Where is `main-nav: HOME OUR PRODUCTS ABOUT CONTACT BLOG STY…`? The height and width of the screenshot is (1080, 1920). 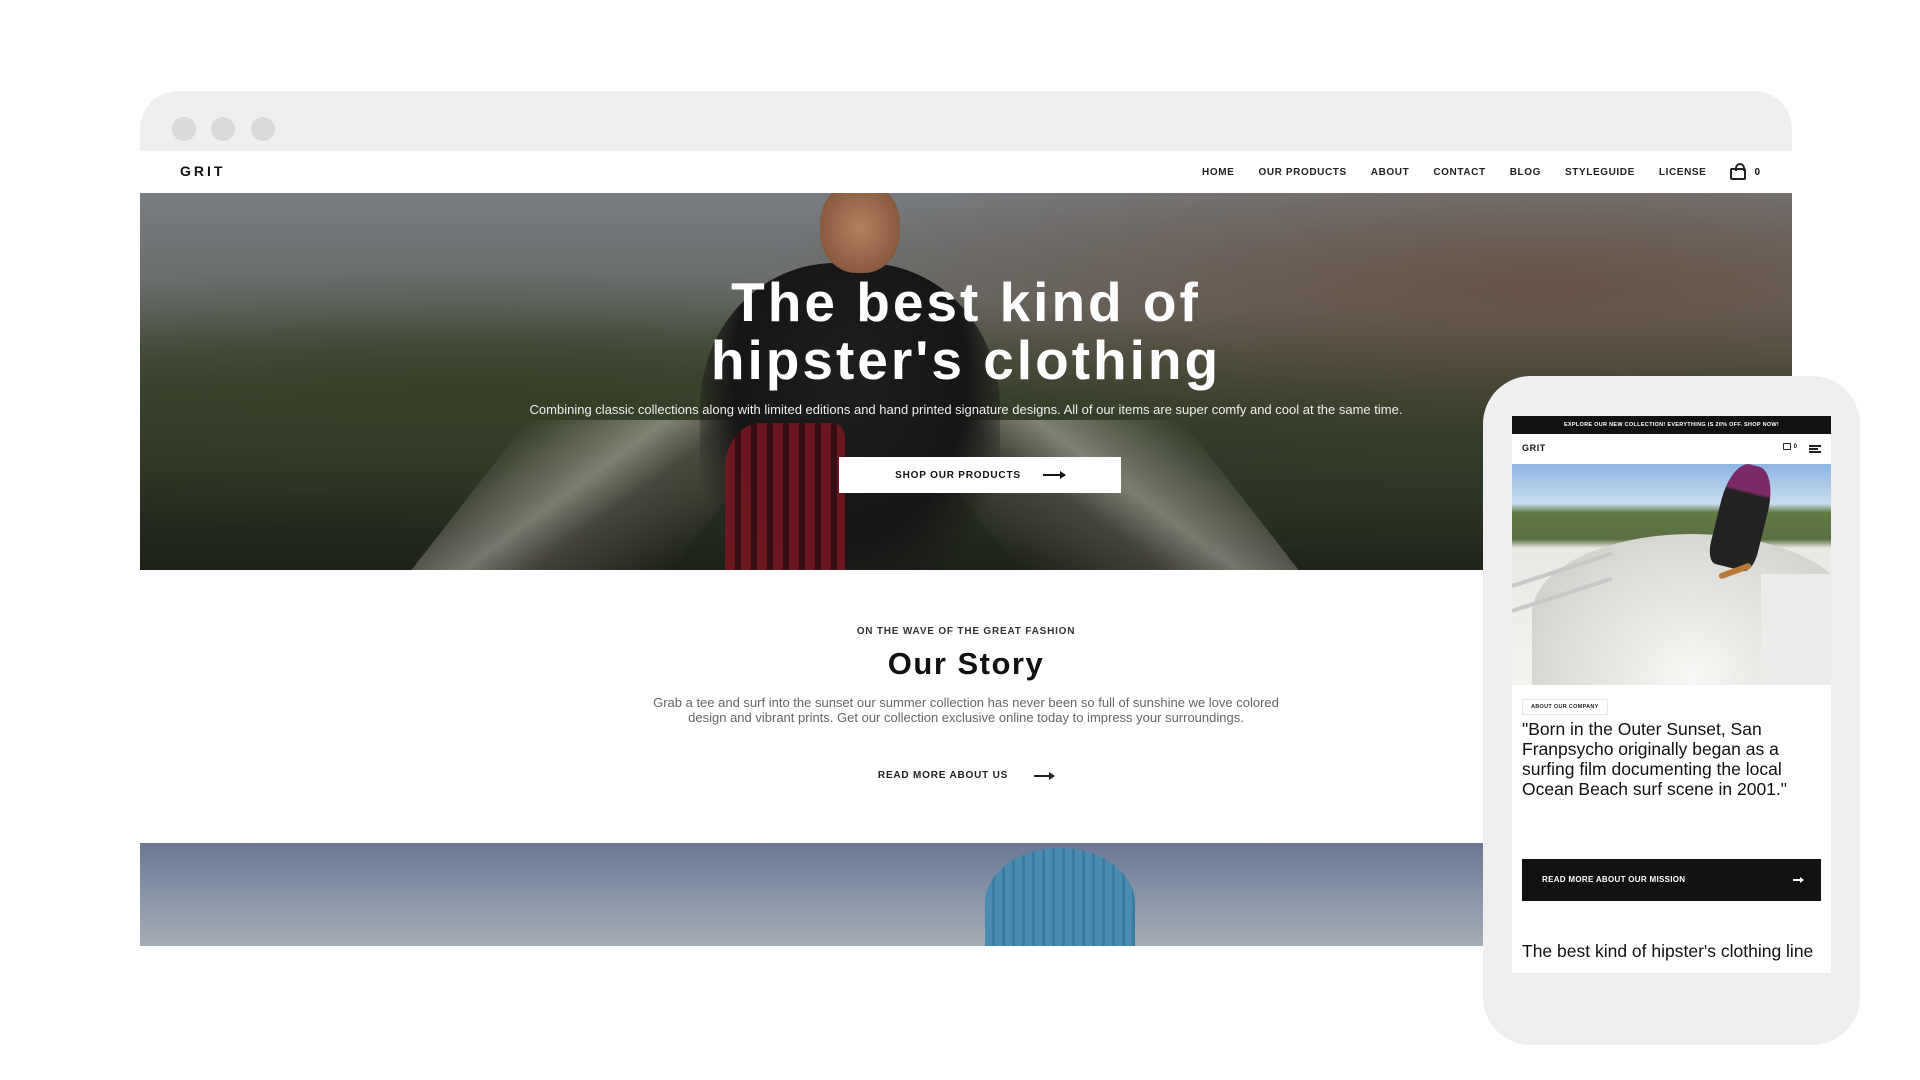
main-nav: HOME OUR PRODUCTS ABOUT CONTACT BLOG STY… is located at coordinates (1481, 172).